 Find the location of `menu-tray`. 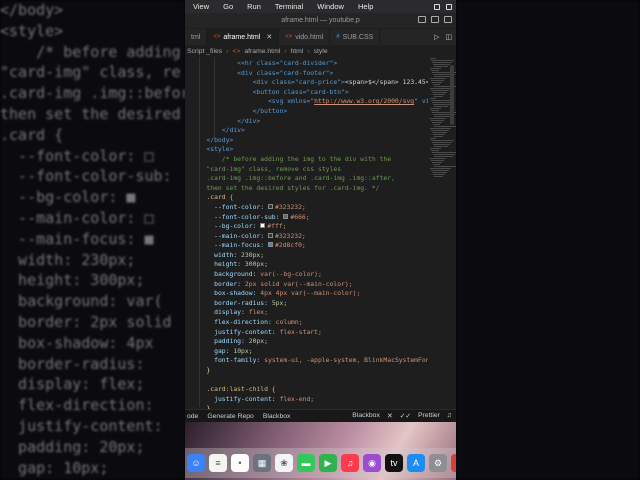

menu-tray is located at coordinates (443, 6).